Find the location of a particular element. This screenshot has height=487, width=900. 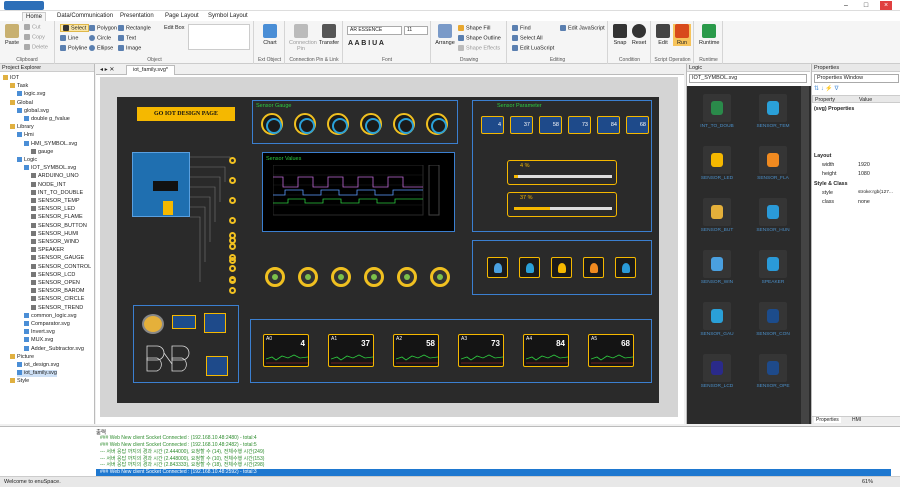

edit-script-button: Edit is located at coordinates (663, 35).